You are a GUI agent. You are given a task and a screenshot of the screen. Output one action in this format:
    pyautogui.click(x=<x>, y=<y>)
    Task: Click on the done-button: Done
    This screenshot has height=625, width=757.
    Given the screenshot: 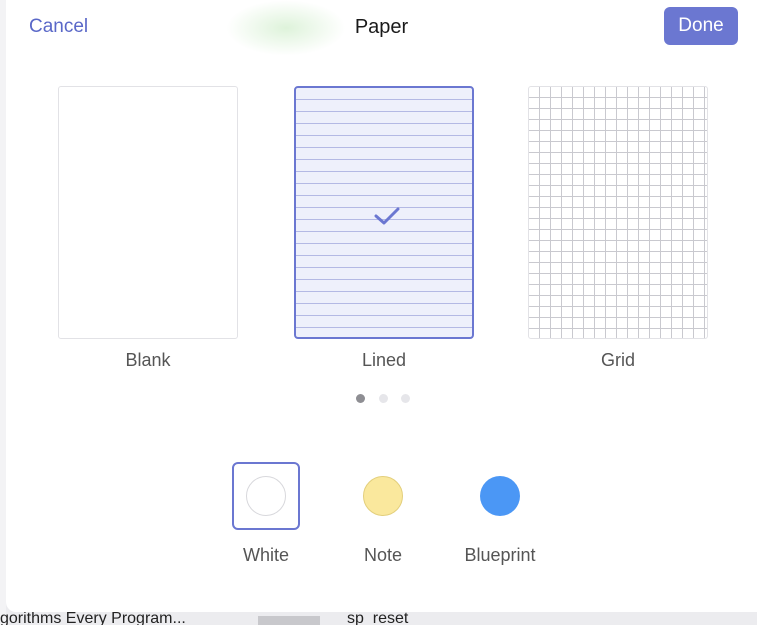 What is the action you would take?
    pyautogui.click(x=701, y=26)
    